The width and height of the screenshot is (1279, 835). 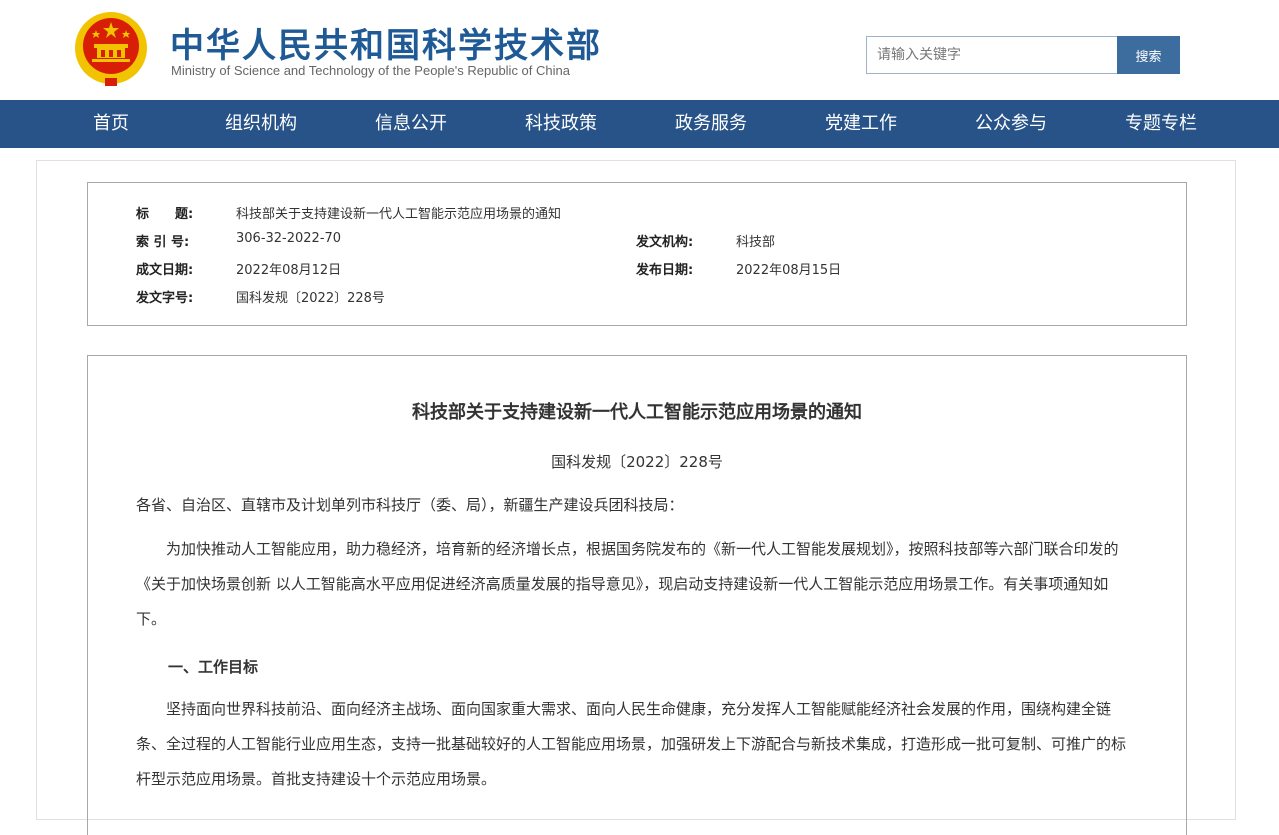 I want to click on nav-item-information: 信息公开, so click(x=411, y=124).